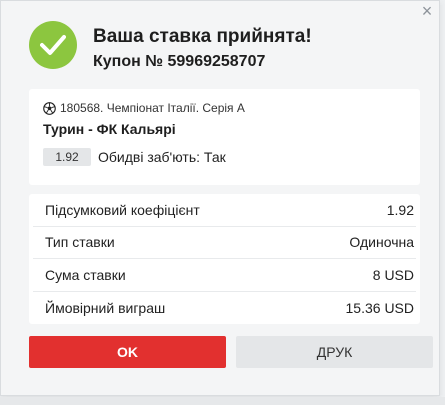 The height and width of the screenshot is (405, 445). I want to click on bet-selection: Обидві заб'ють: Так, so click(162, 157).